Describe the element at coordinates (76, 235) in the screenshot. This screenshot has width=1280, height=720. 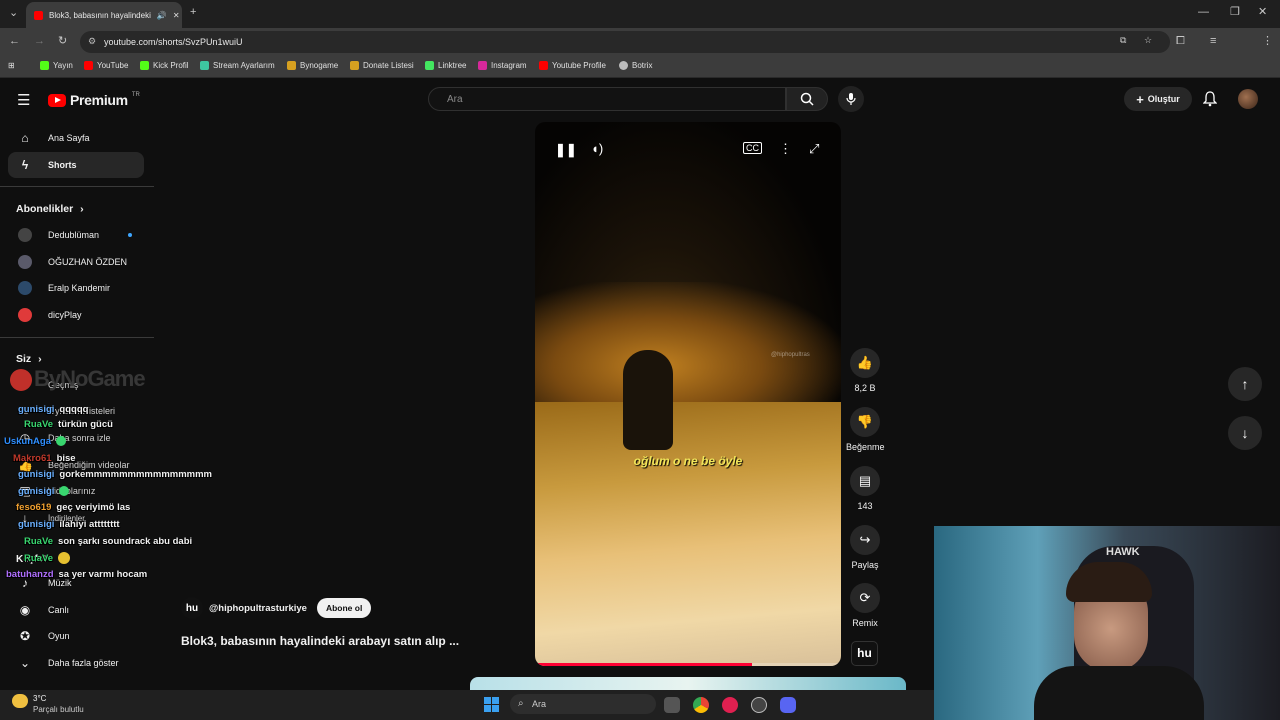
I see `sidebar-sub-dedubluman: Dedublüman` at that location.